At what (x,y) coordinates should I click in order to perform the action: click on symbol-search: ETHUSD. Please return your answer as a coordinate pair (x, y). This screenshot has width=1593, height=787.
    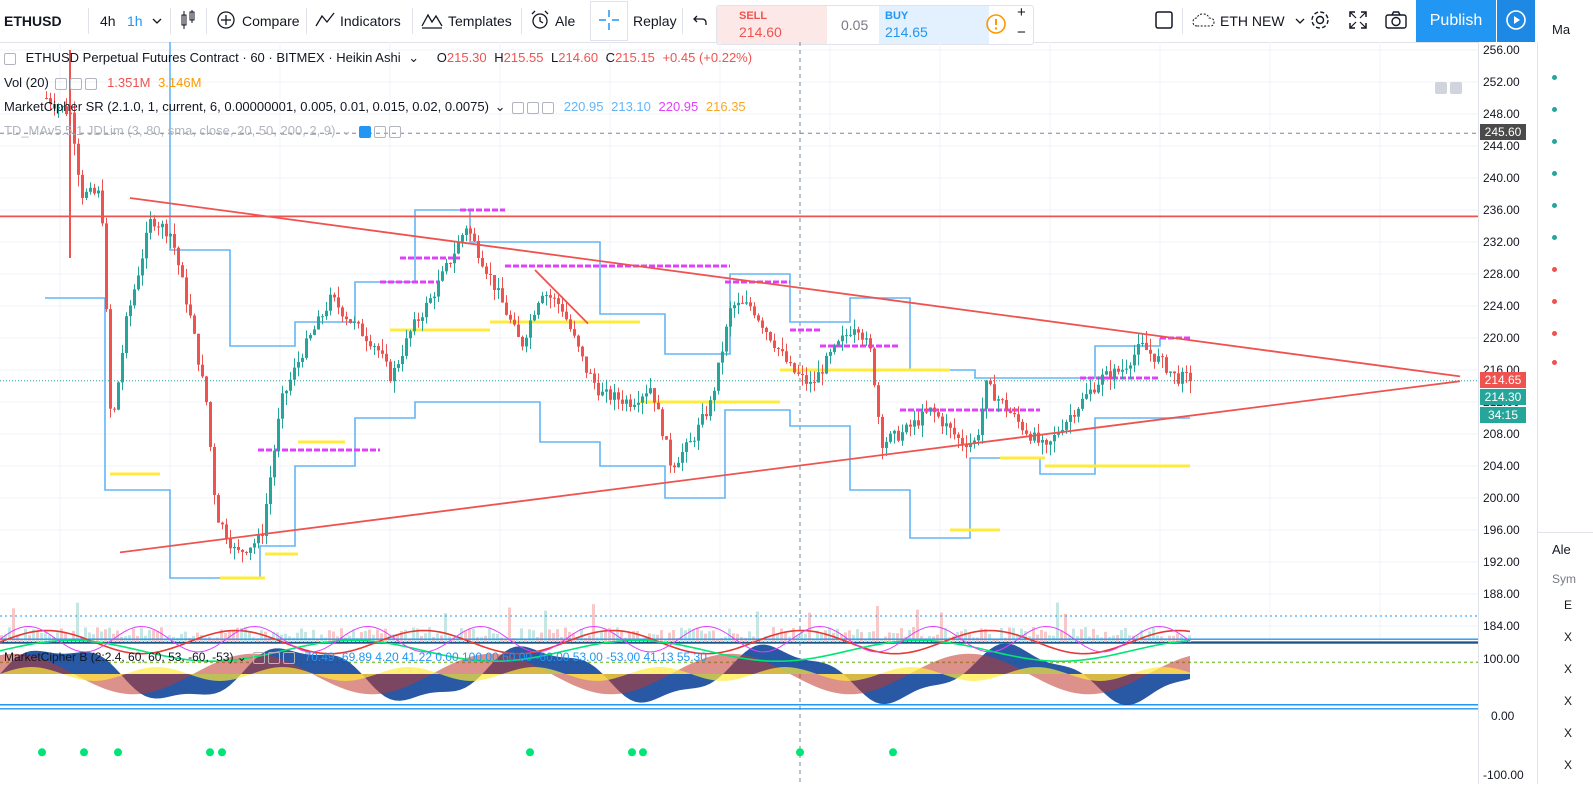
    Looking at the image, I should click on (33, 21).